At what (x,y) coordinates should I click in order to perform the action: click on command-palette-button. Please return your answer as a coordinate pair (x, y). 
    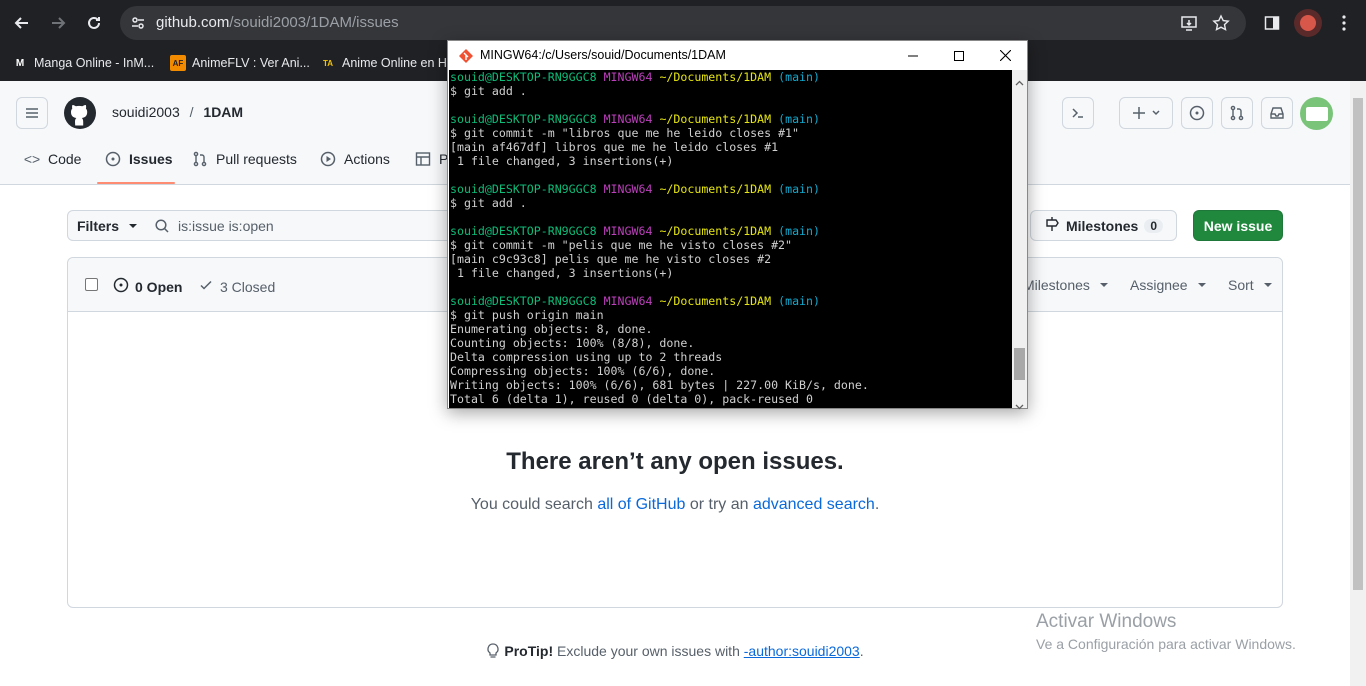
    Looking at the image, I should click on (1078, 113).